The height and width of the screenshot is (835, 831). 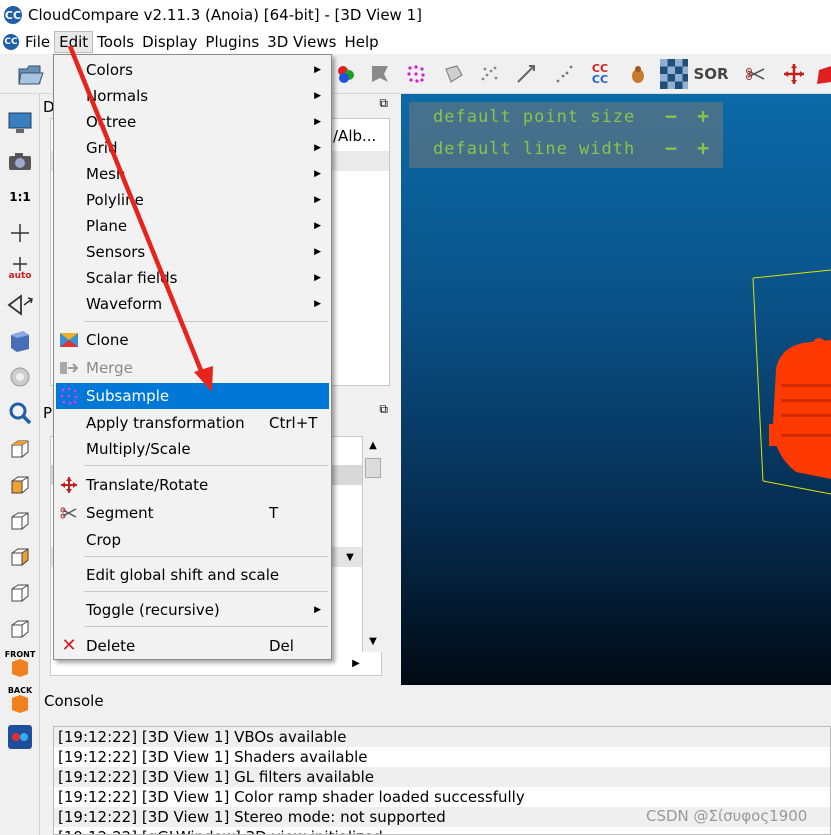 What do you see at coordinates (20, 341) in the screenshot?
I see `cube-view-icon` at bounding box center [20, 341].